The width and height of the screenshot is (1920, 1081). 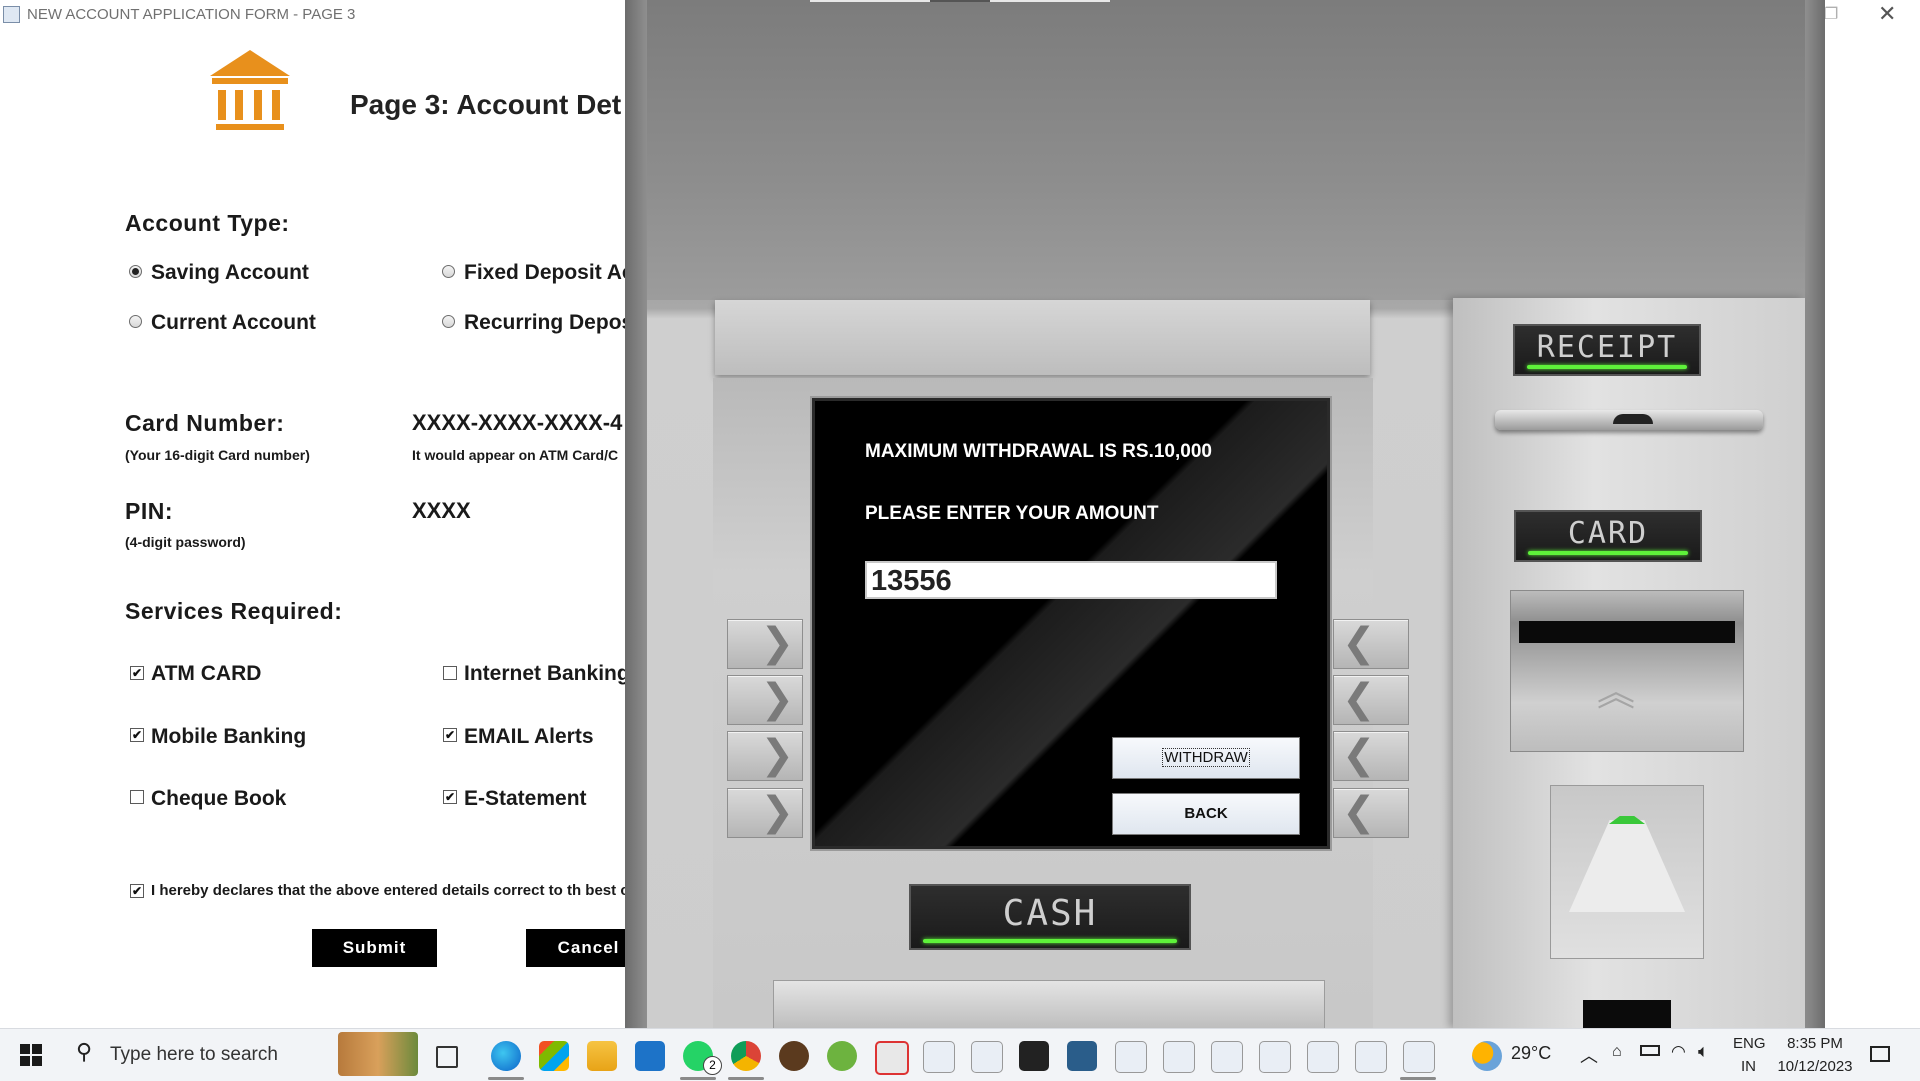 I want to click on atm-top-edge-dark, so click(x=960, y=1).